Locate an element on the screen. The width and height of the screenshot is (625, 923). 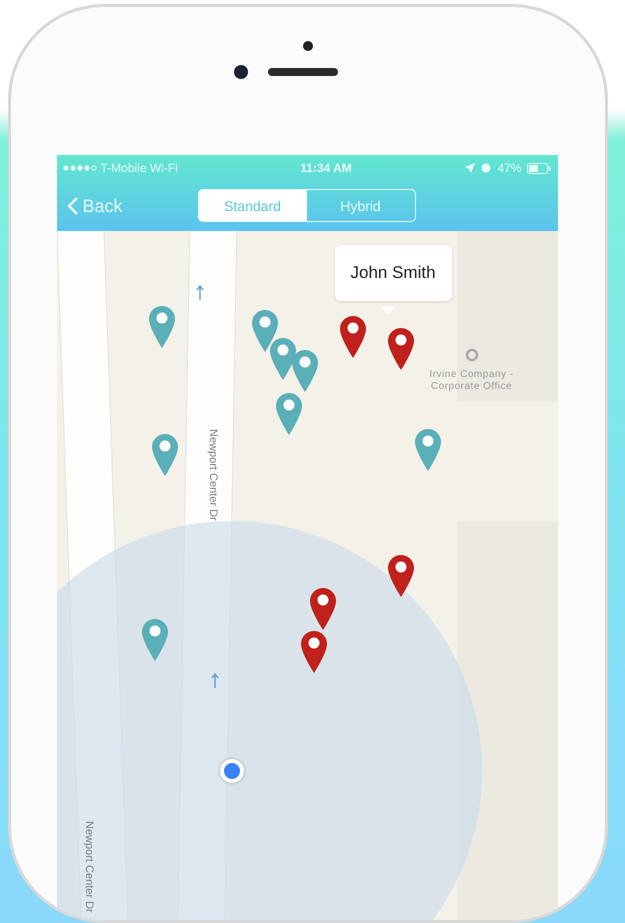
pin-callout: John Smith is located at coordinates (393, 273).